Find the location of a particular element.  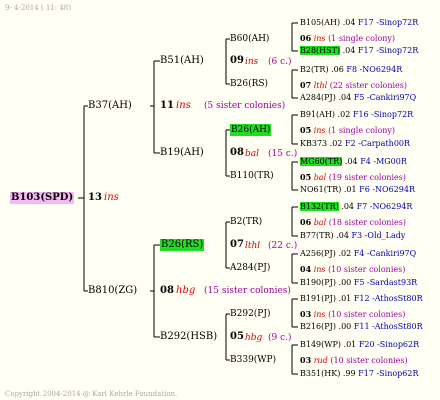

gen2-queen-sub: hbg is located at coordinates (186, 290).